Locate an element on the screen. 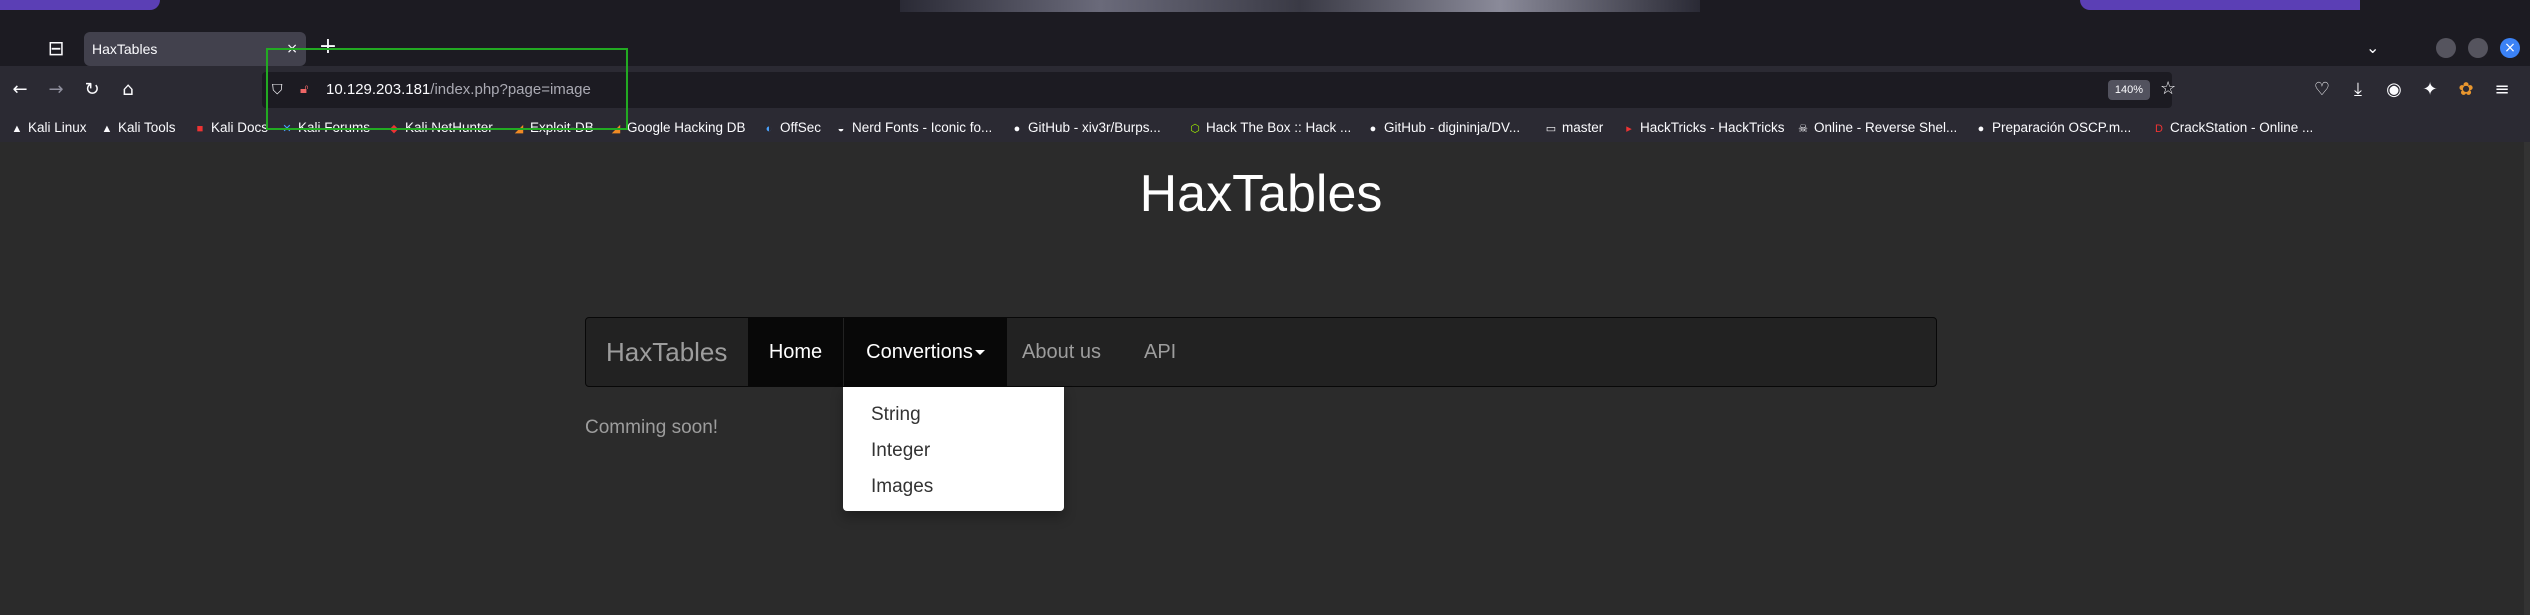 Image resolution: width=2530 pixels, height=615 pixels. bookmark-item: ■ Kali Docs is located at coordinates (230, 128).